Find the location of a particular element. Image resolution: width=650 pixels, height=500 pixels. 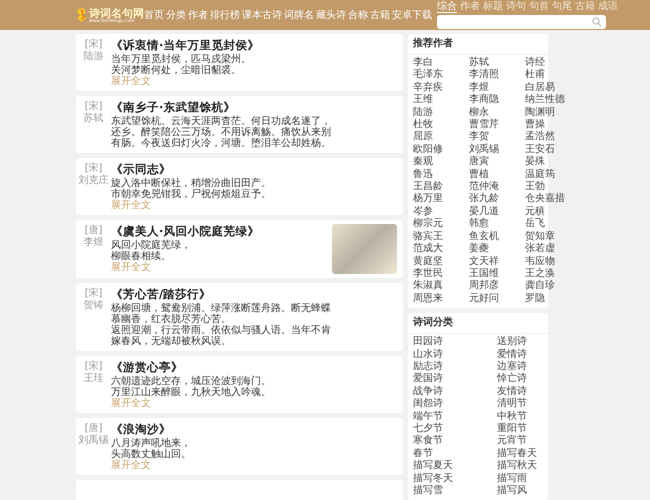

poem-line: 市朝幸免兕钳我，尸祝何烦俎豆予。 is located at coordinates (191, 194).